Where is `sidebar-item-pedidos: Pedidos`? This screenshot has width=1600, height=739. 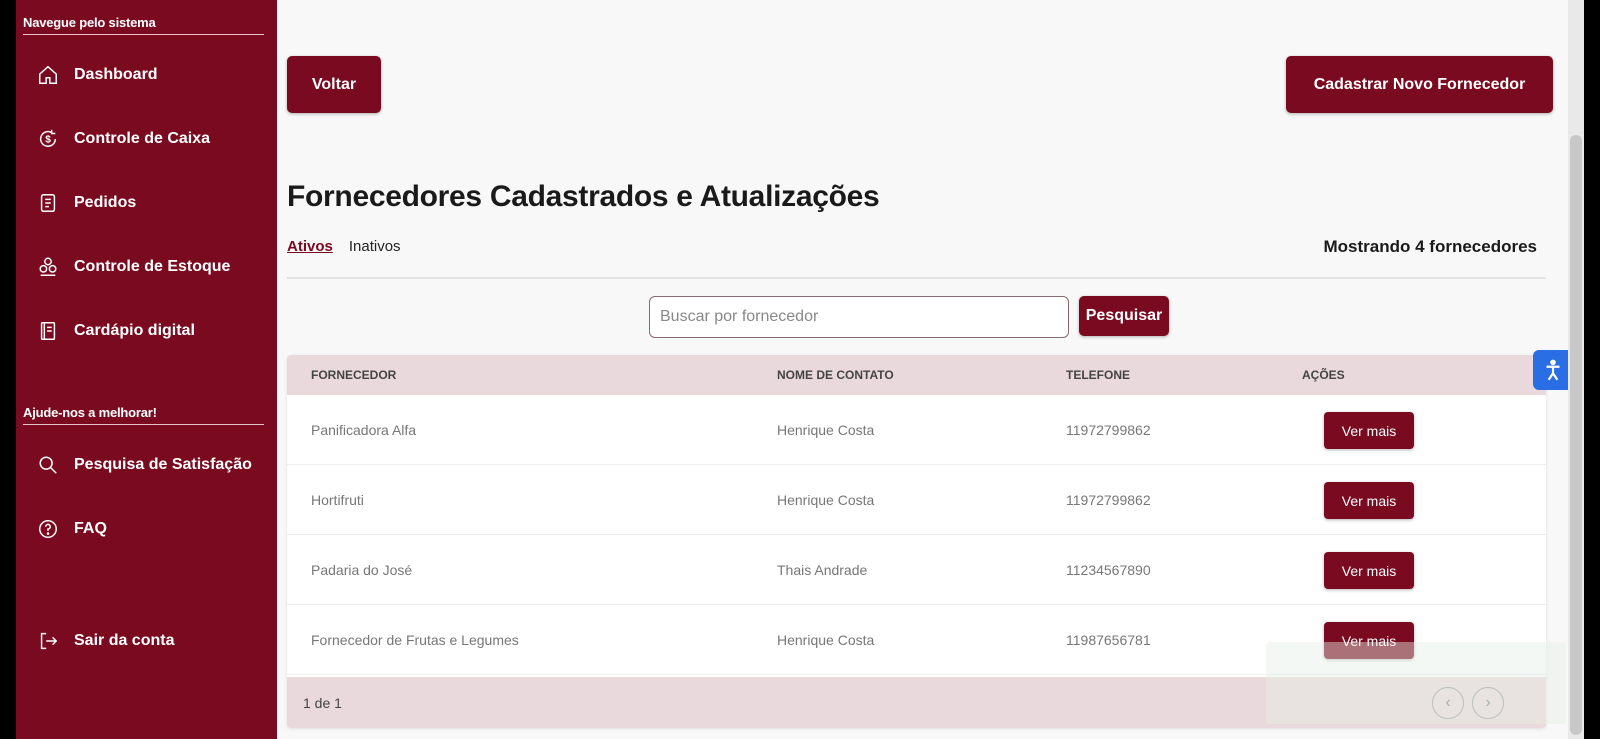
sidebar-item-pedidos: Pedidos is located at coordinates (151, 203).